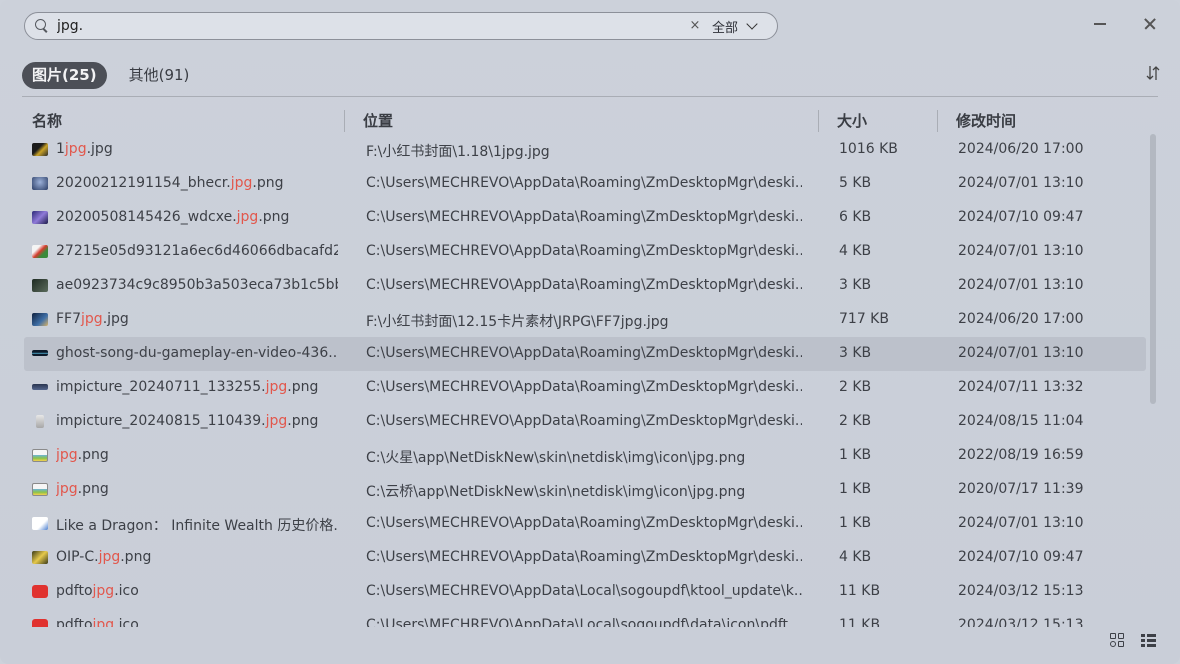  What do you see at coordinates (1118, 641) in the screenshot?
I see `grid-view-icon` at bounding box center [1118, 641].